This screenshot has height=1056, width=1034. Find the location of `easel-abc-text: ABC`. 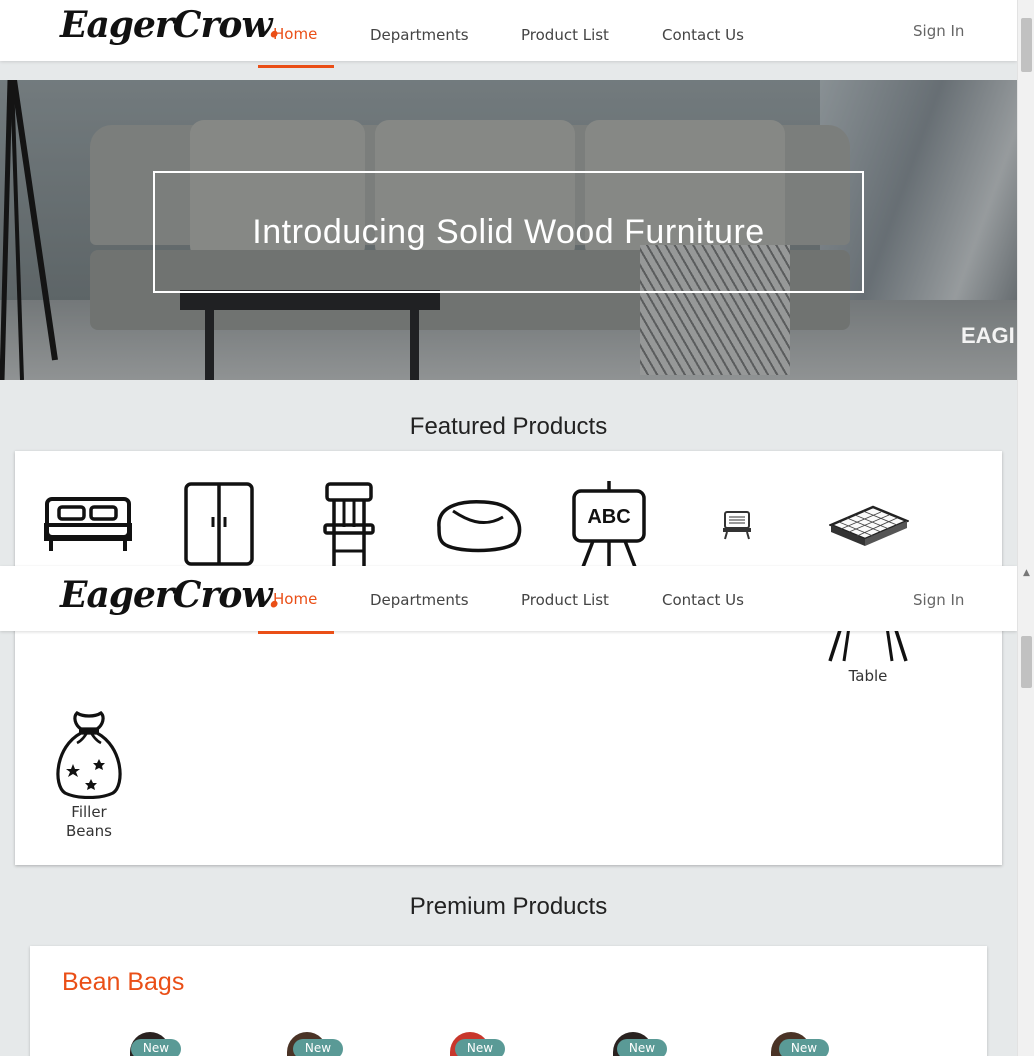

easel-abc-text: ABC is located at coordinates (608, 517).